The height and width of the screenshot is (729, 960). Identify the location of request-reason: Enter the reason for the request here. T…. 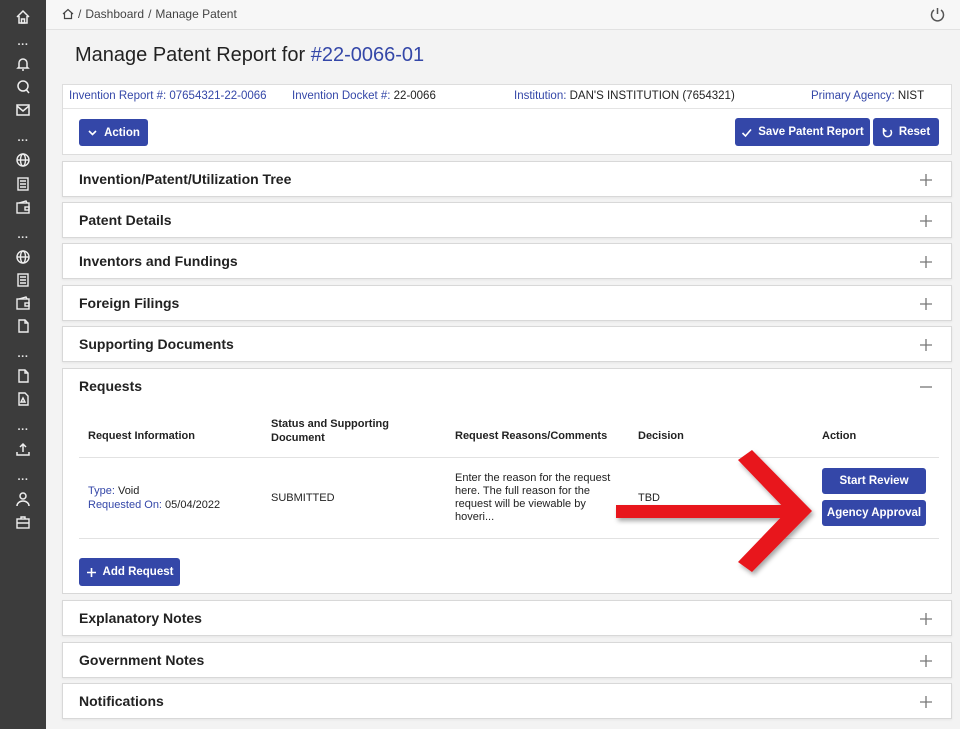
(533, 497).